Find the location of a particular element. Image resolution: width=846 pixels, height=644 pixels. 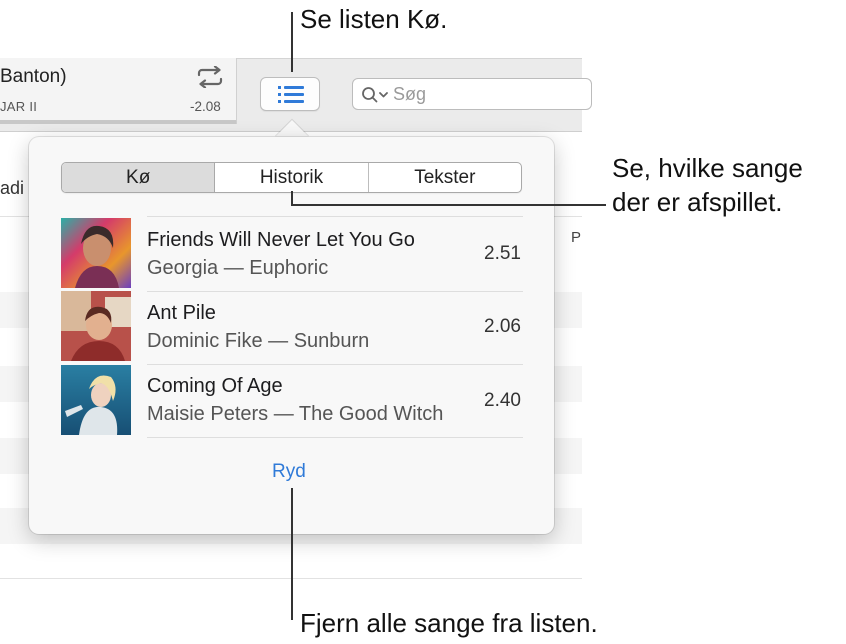

queue-item-title: Coming Of Age is located at coordinates (215, 386).